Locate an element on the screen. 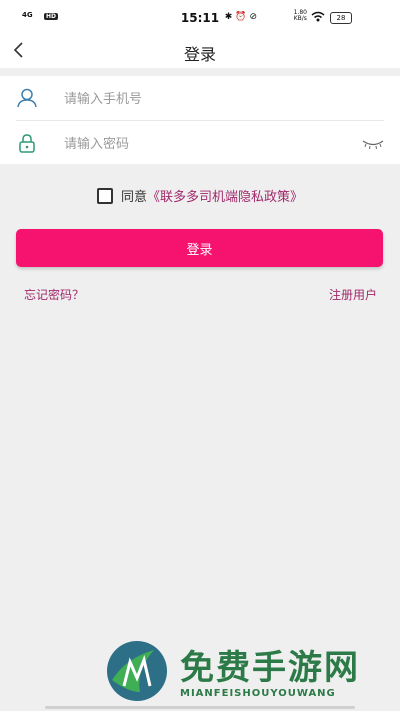  phone-row is located at coordinates (200, 98).